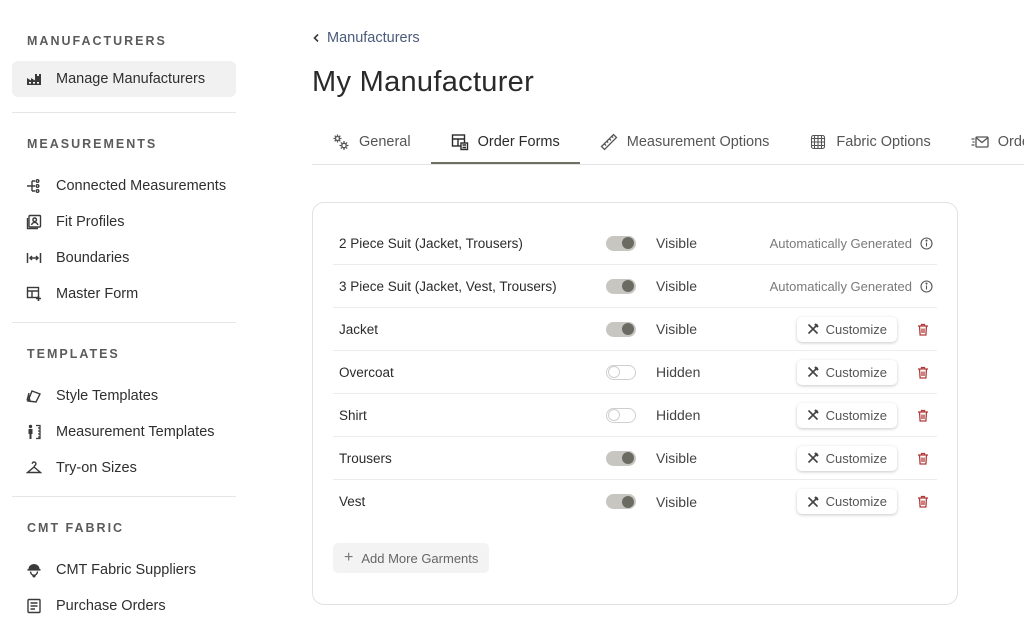  What do you see at coordinates (34, 258) in the screenshot?
I see `width-boundary-icon` at bounding box center [34, 258].